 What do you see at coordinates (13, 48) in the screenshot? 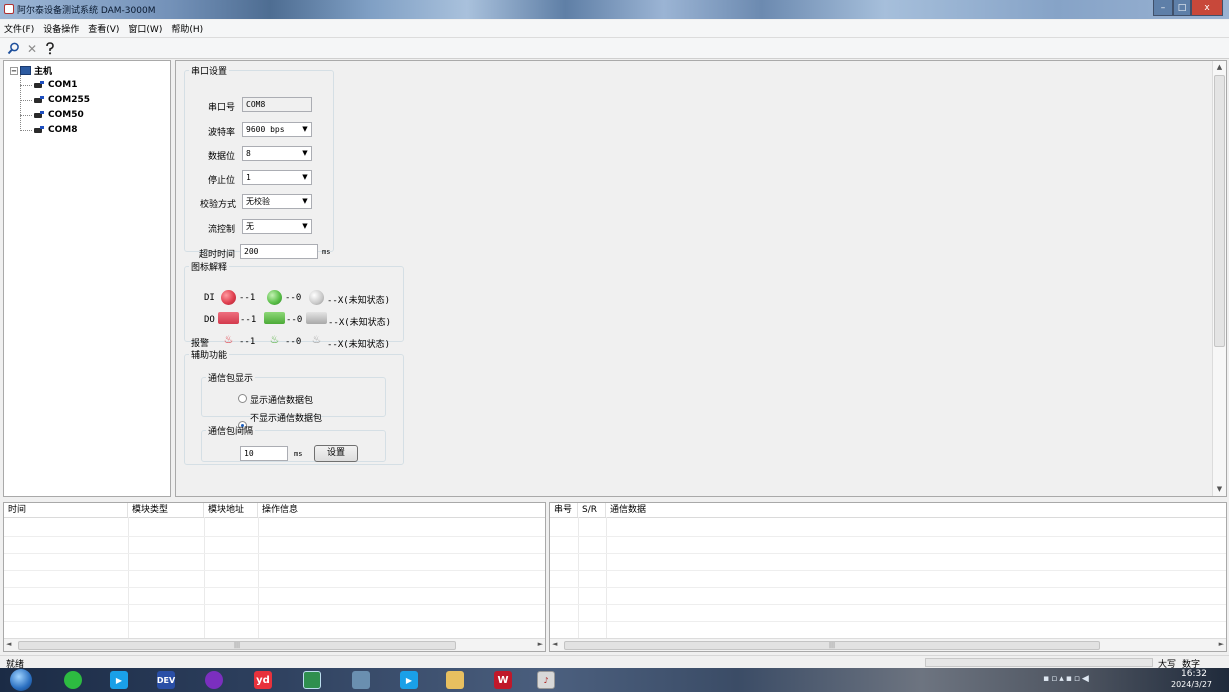
I see `search-icon` at bounding box center [13, 48].